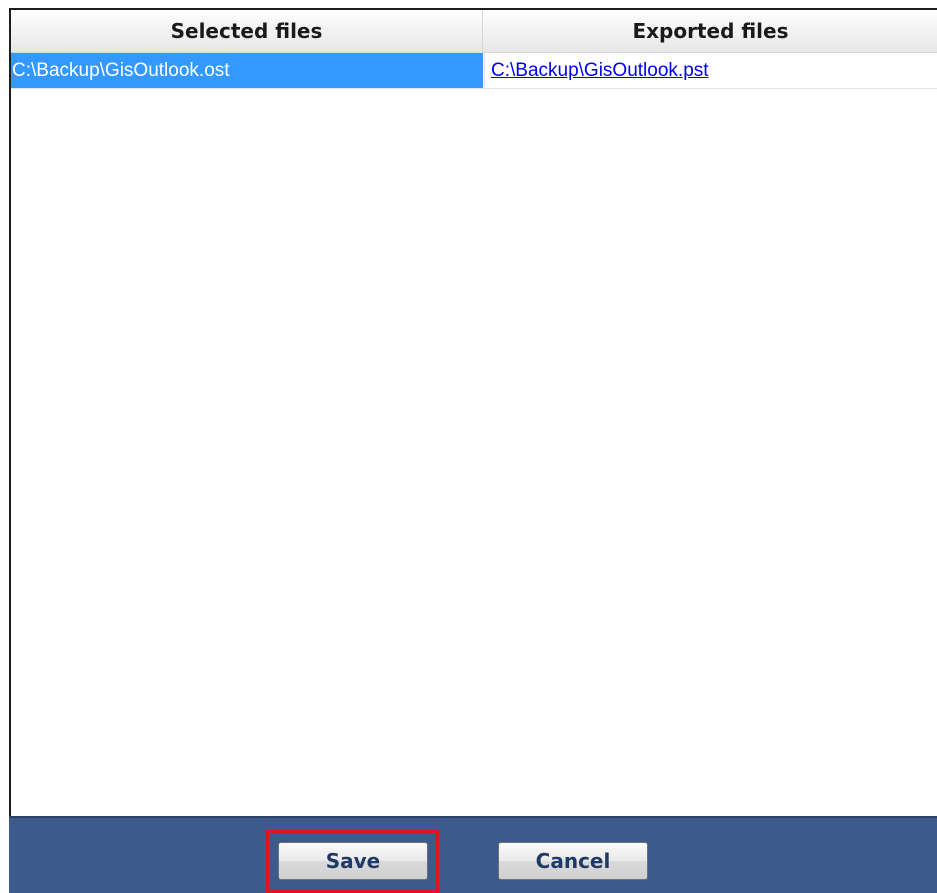 This screenshot has width=937, height=893. Describe the element at coordinates (573, 861) in the screenshot. I see `cancel-button: Cancel` at that location.